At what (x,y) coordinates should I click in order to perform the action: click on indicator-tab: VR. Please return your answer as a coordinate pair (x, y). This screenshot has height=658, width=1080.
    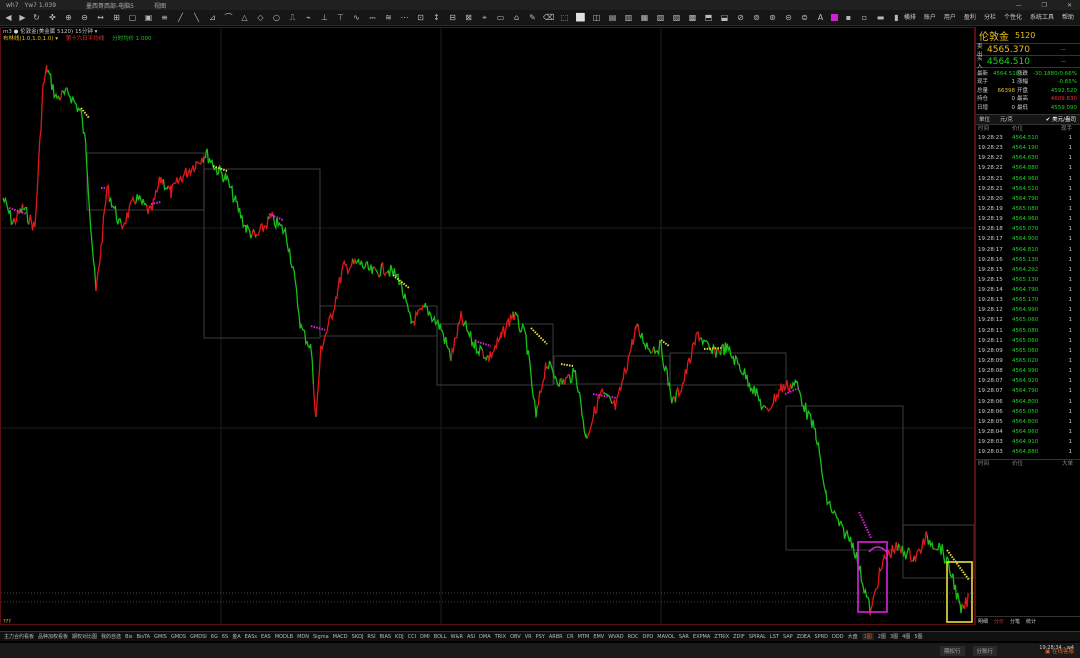
    Looking at the image, I should click on (528, 637).